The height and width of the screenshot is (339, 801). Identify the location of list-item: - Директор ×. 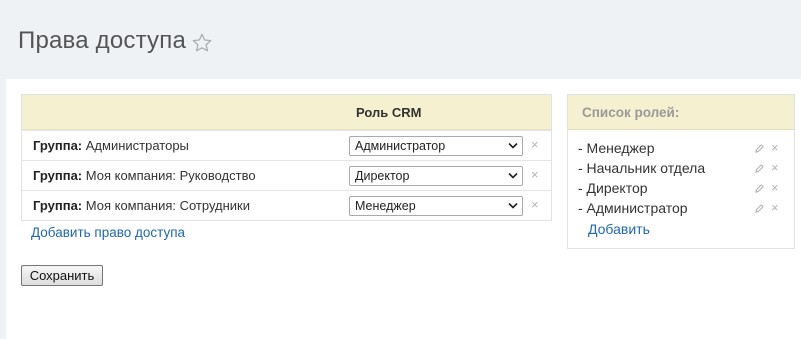
(682, 190).